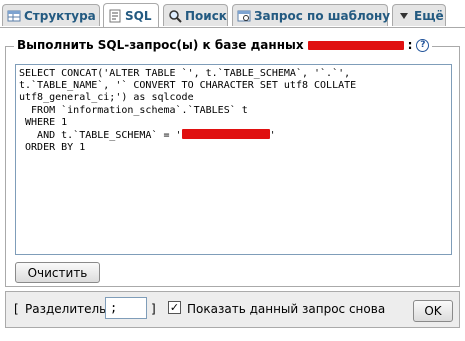 The height and width of the screenshot is (341, 465). I want to click on tab-query-label: Запрос по шаблону, so click(322, 15).